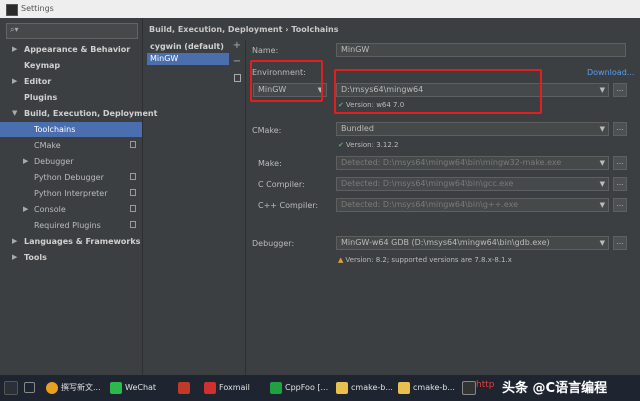 Image resolution: width=640 pixels, height=401 pixels. I want to click on foxmail-icon, so click(210, 387).